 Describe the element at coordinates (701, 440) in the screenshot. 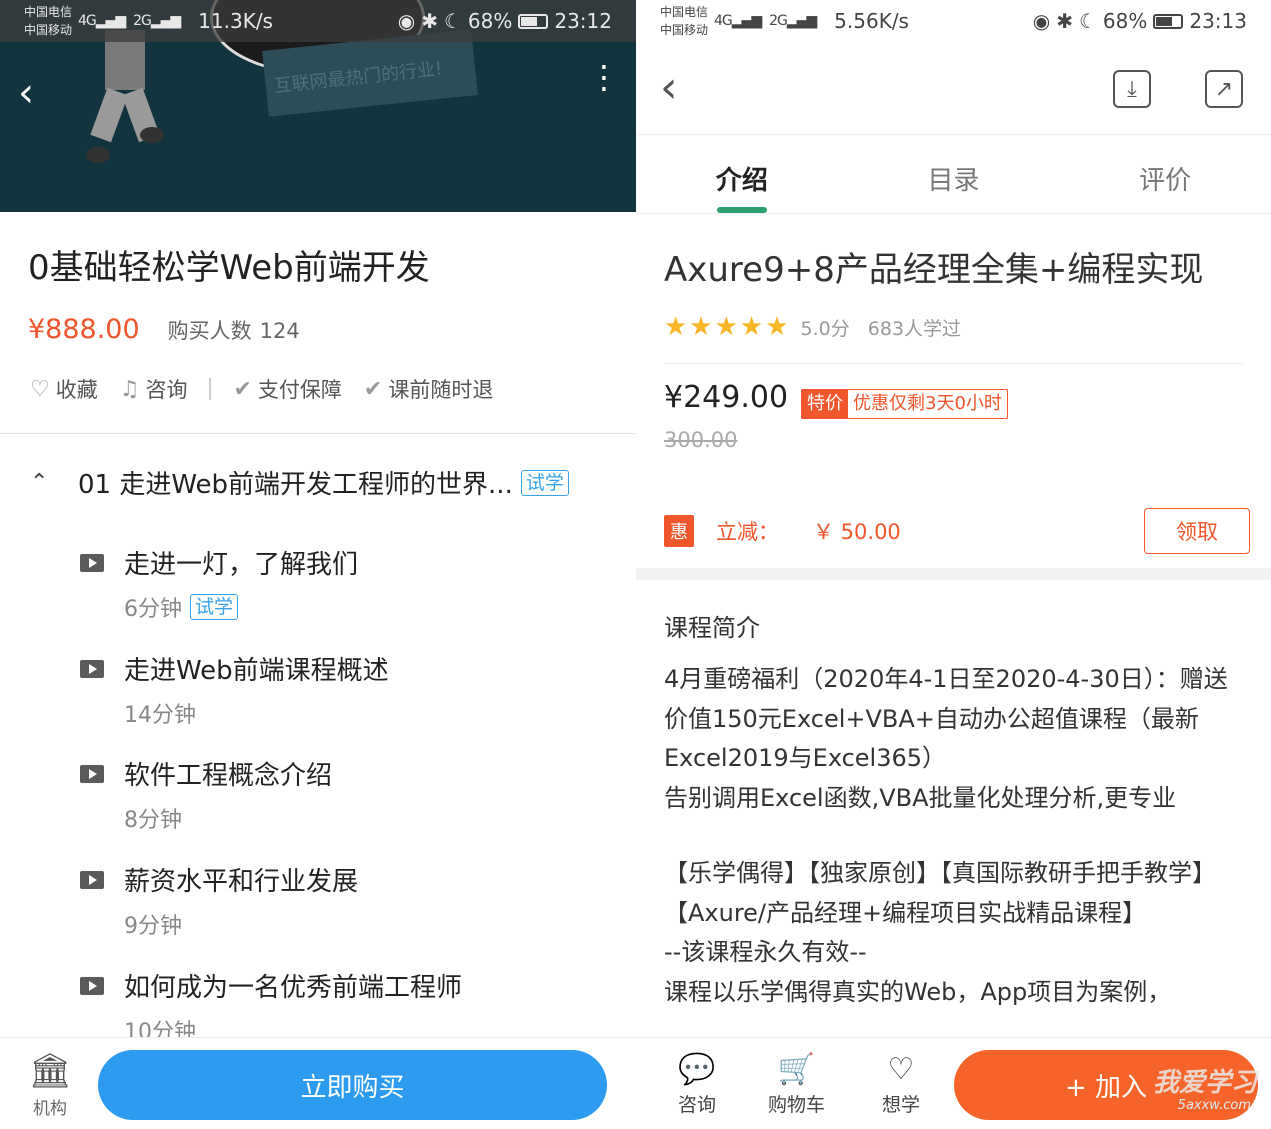

I see `original-price: 300.00` at that location.